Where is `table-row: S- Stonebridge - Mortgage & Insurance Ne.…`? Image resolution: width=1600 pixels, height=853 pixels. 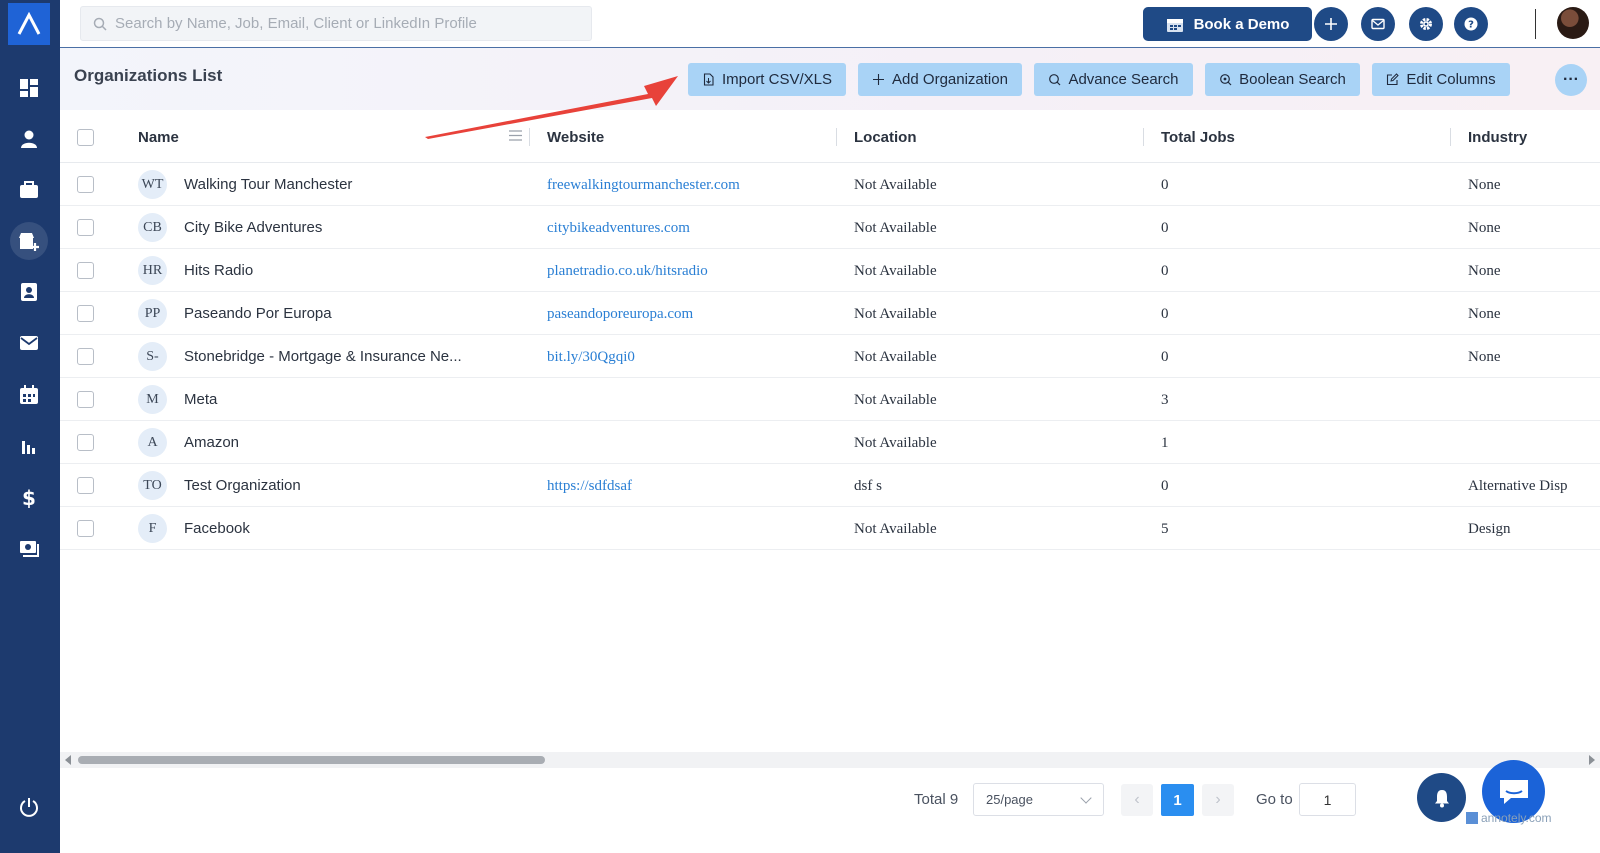
table-row: S- Stonebridge - Mortgage & Insurance Ne.… is located at coordinates (830, 356).